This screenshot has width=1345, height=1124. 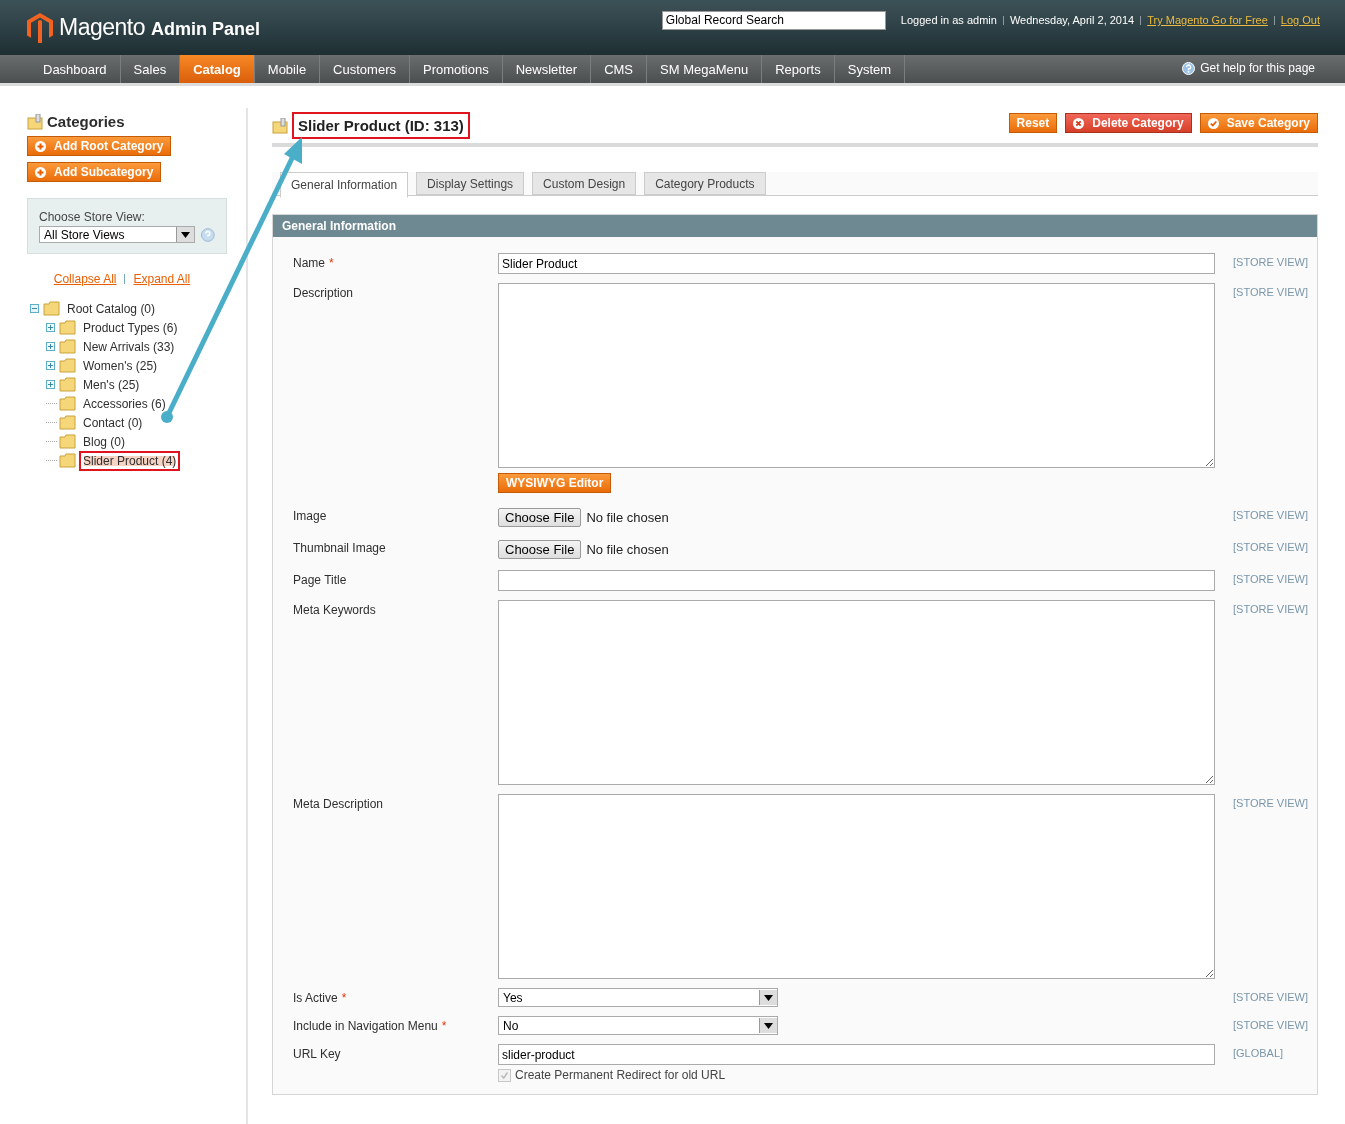 What do you see at coordinates (320, 580) in the screenshot?
I see `field-label: Page Title` at bounding box center [320, 580].